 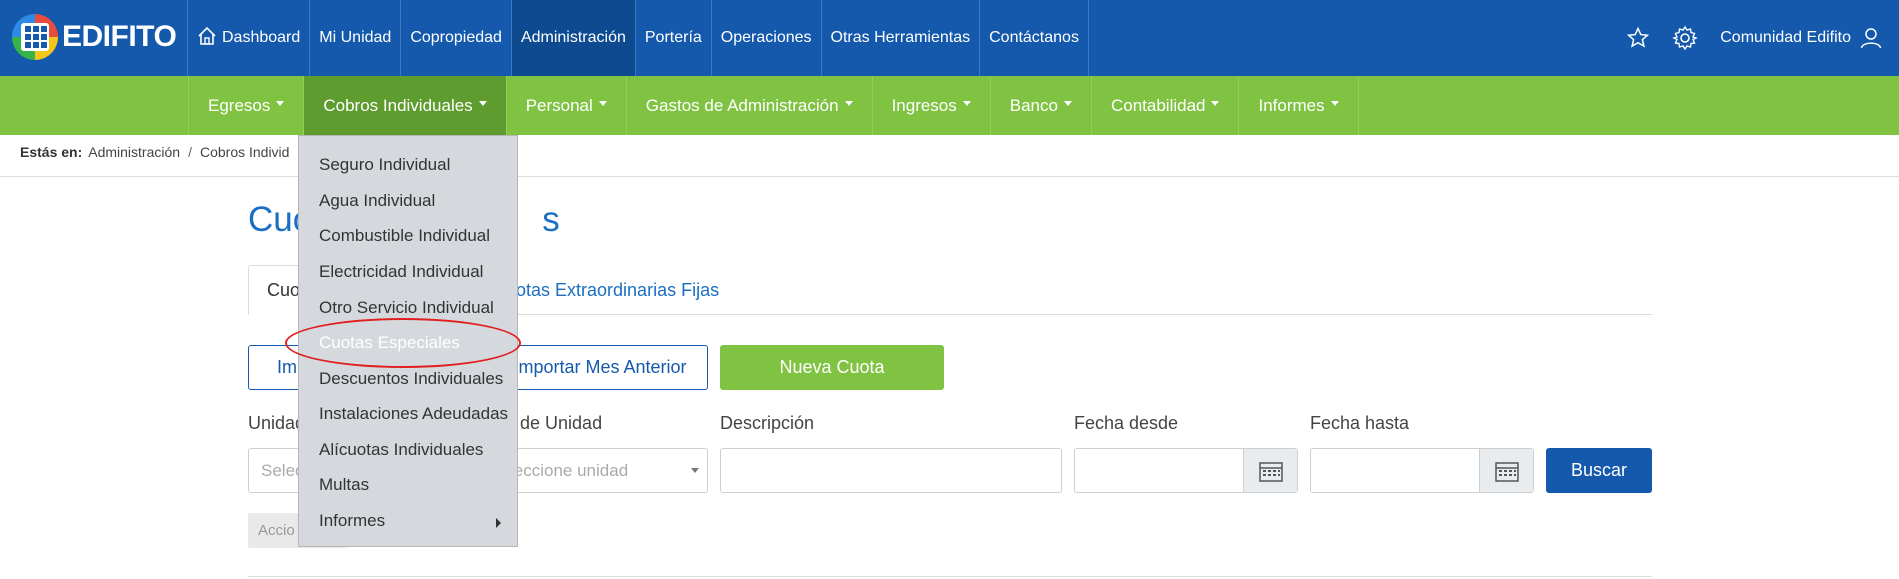 I want to click on subnav-personal: Personal, so click(x=565, y=105).